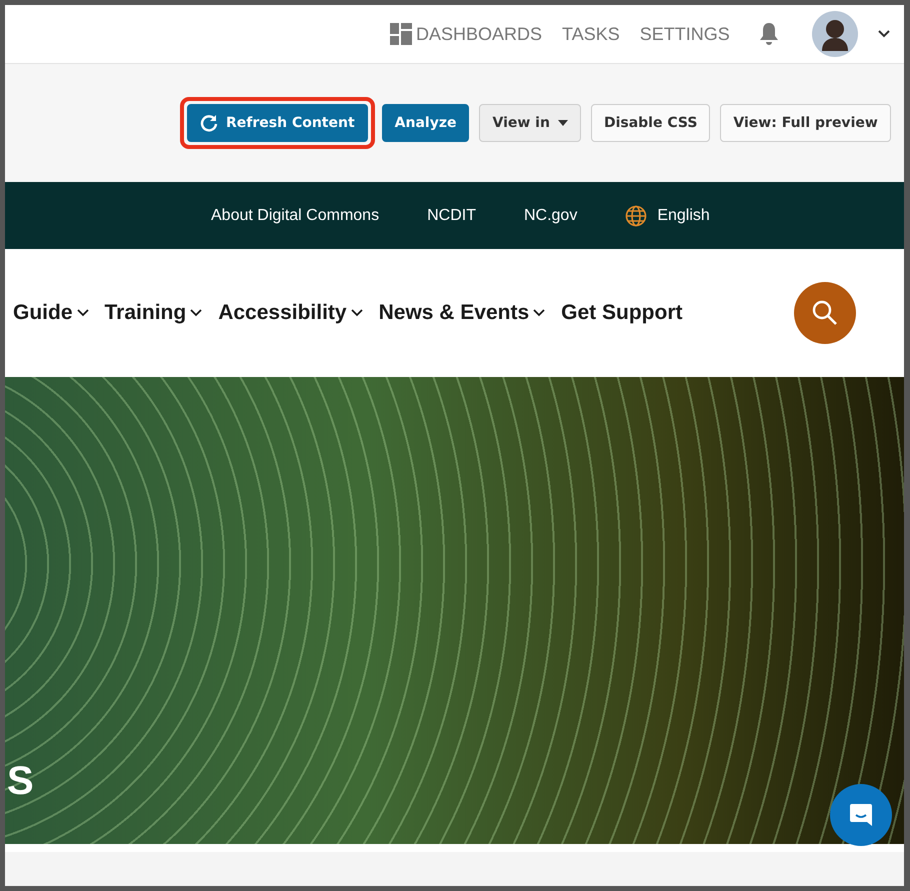 Image resolution: width=910 pixels, height=891 pixels. What do you see at coordinates (51, 313) in the screenshot?
I see `nav-menu-item: Guide` at bounding box center [51, 313].